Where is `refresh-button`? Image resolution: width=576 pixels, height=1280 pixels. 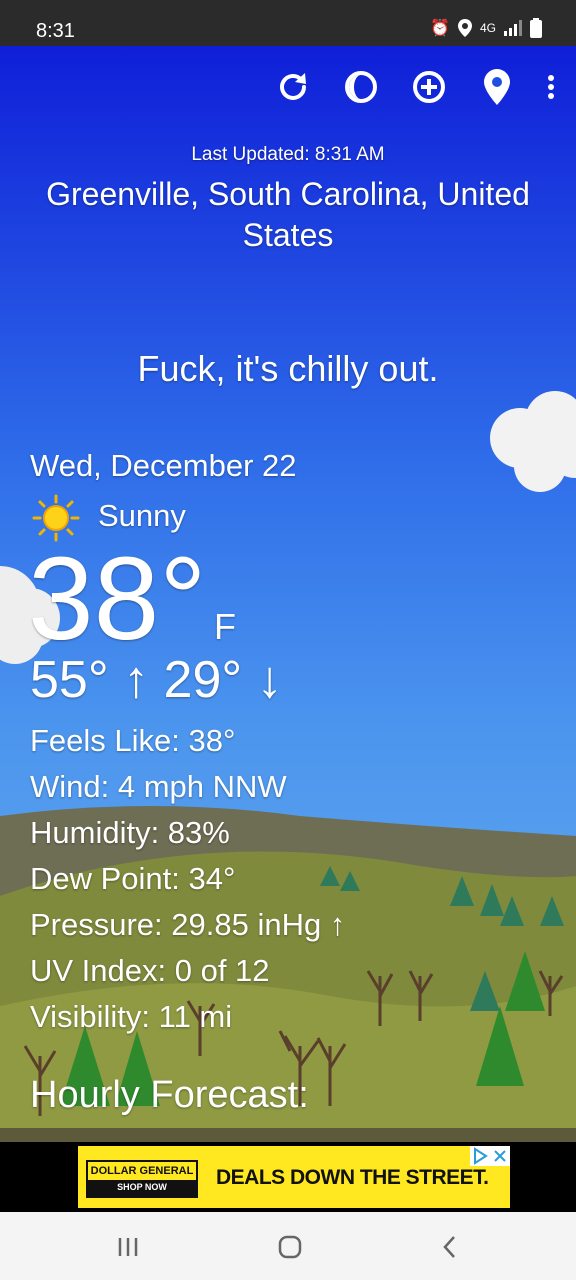
refresh-button is located at coordinates (293, 87).